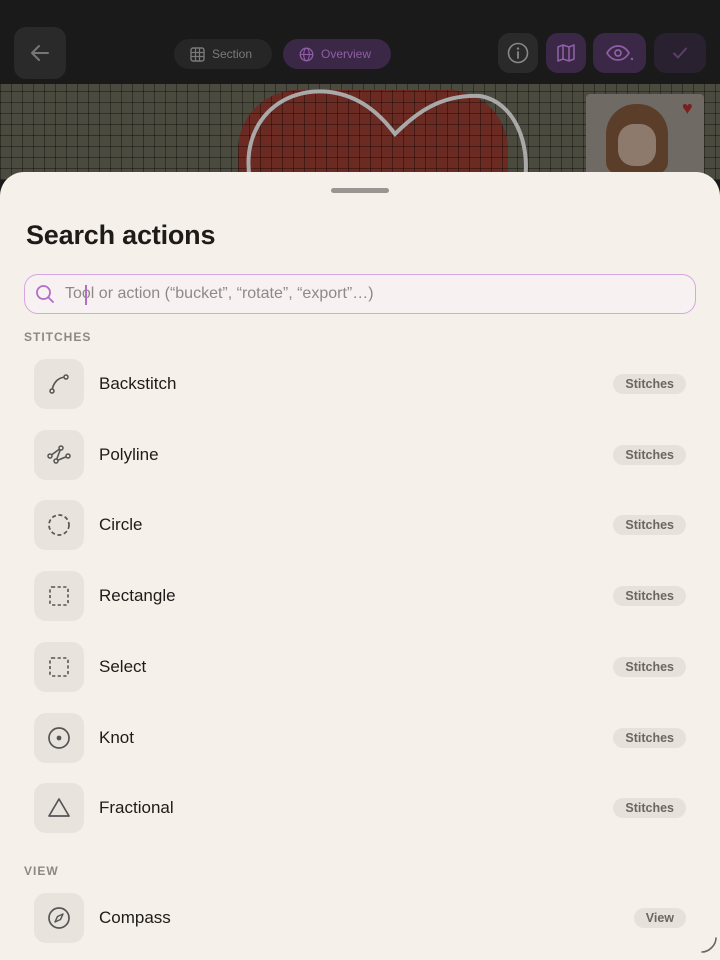 The height and width of the screenshot is (960, 720). Describe the element at coordinates (138, 383) in the screenshot. I see `action-label: Backstitch` at that location.